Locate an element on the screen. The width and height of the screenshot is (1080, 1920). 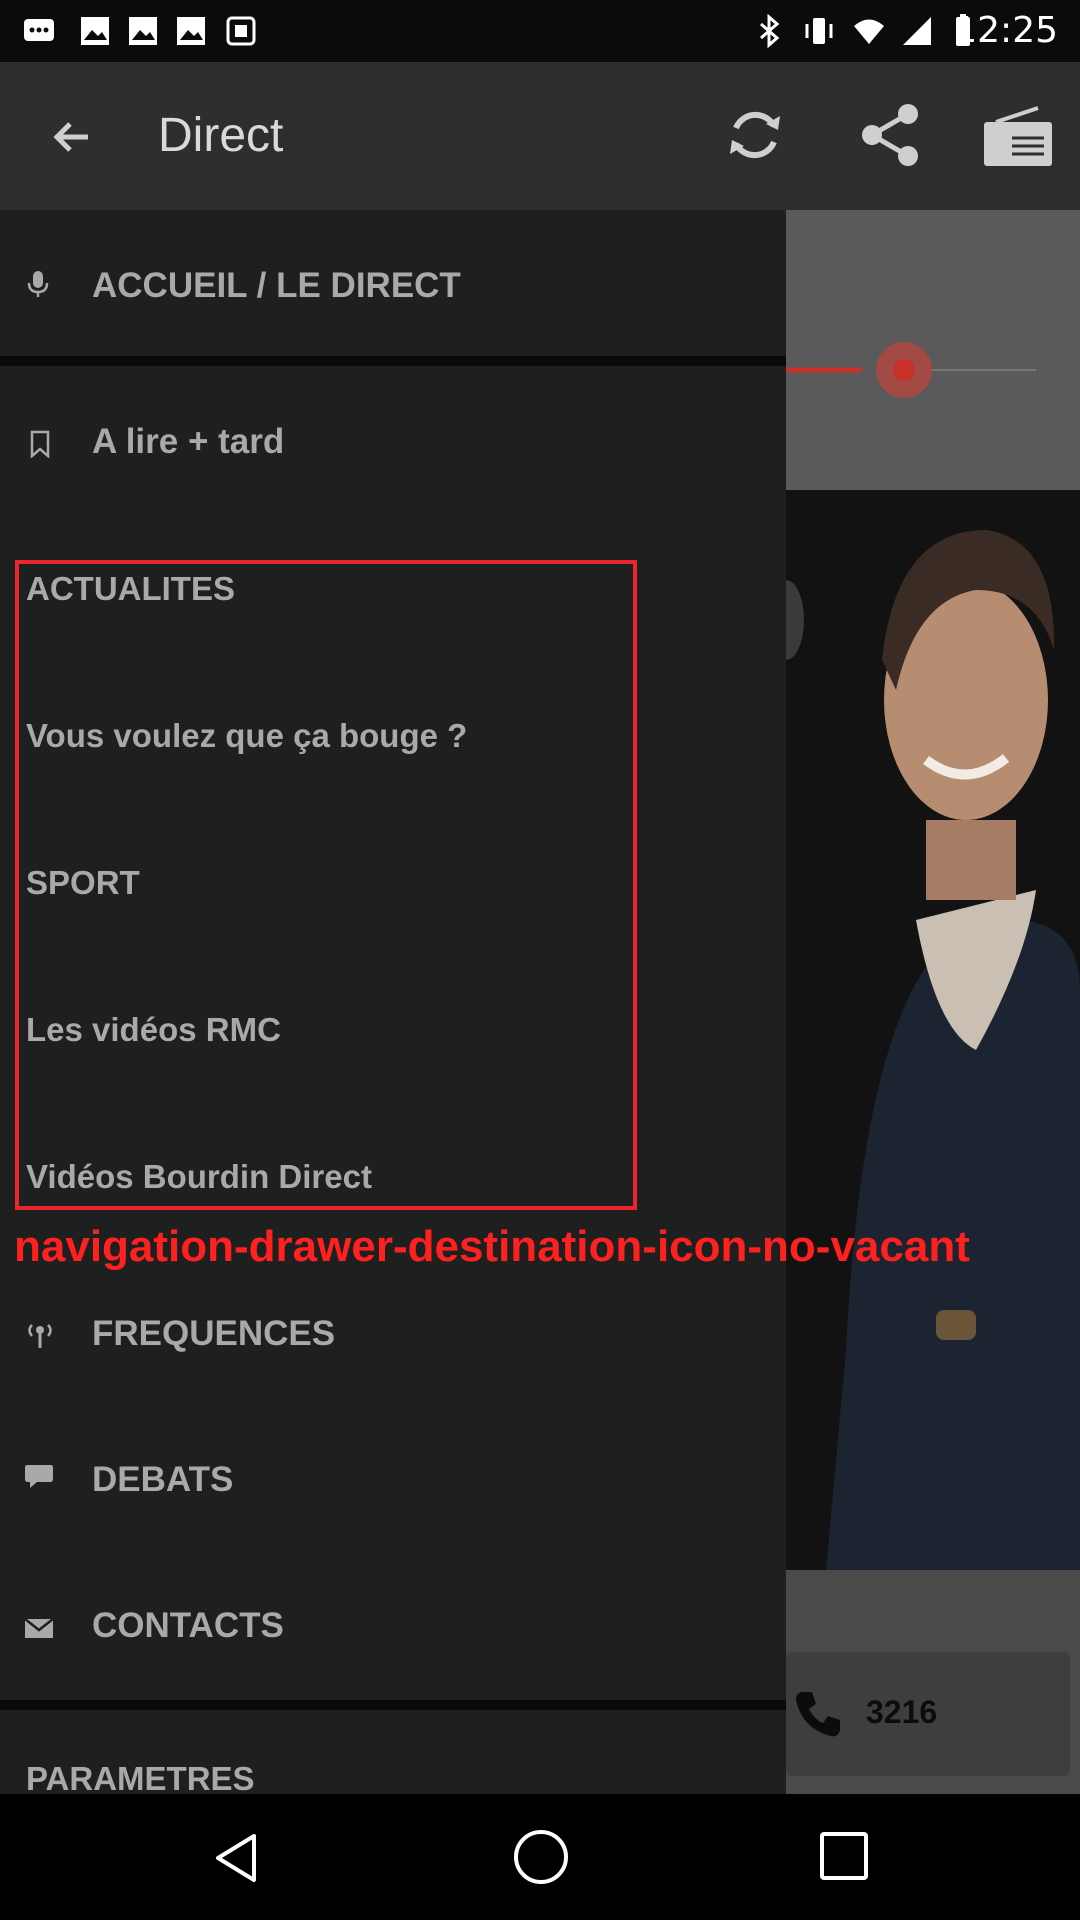
system-navigation-bar is located at coordinates (540, 1857).